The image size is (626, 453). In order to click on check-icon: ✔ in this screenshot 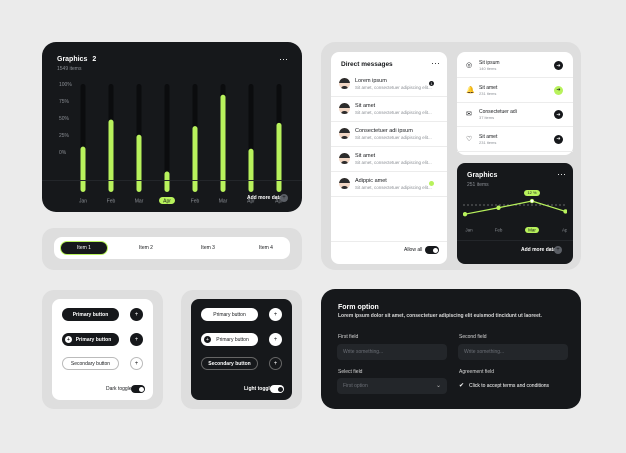, I will do `click(461, 385)`.